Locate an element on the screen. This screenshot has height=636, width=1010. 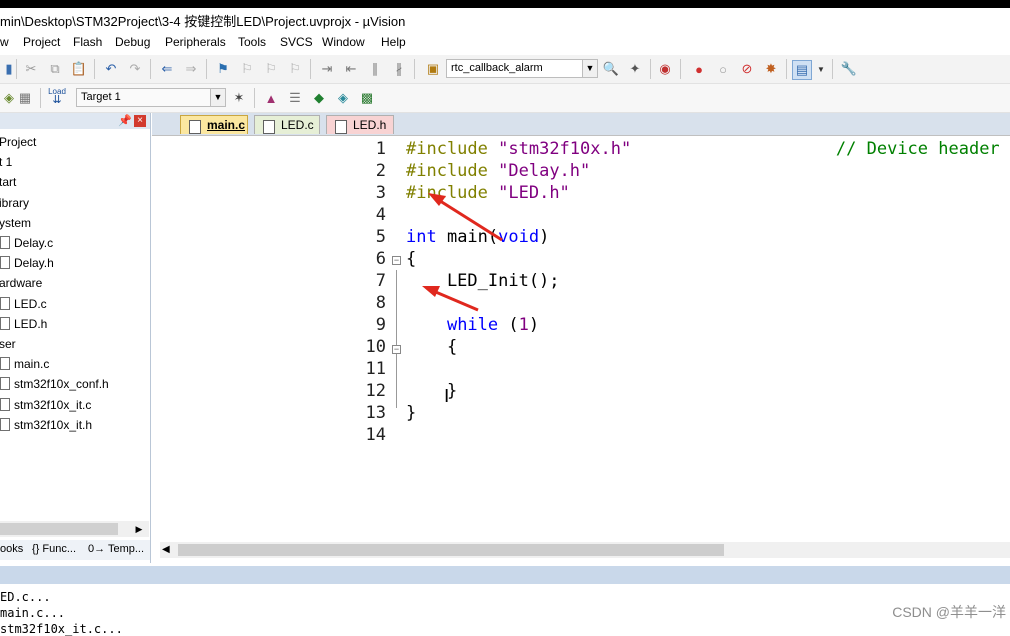
tree-group-item: ystem is located at coordinates (15, 223).